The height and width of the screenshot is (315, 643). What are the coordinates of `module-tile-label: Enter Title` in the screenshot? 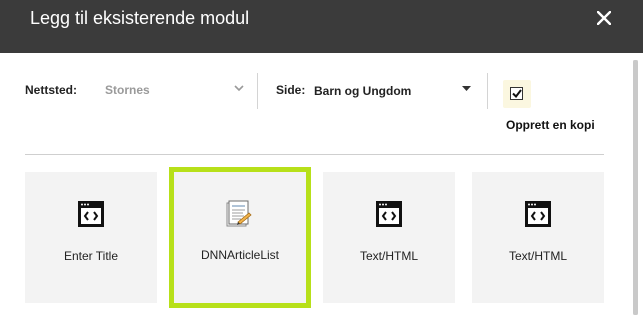 It's located at (91, 256).